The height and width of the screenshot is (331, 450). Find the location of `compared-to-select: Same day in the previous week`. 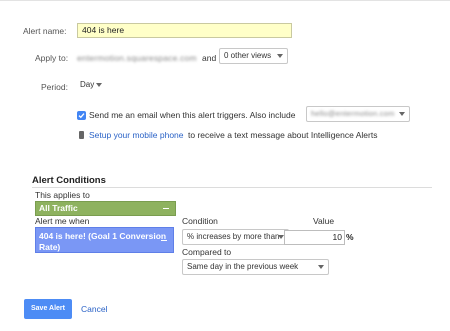

compared-to-select: Same day in the previous week is located at coordinates (255, 267).